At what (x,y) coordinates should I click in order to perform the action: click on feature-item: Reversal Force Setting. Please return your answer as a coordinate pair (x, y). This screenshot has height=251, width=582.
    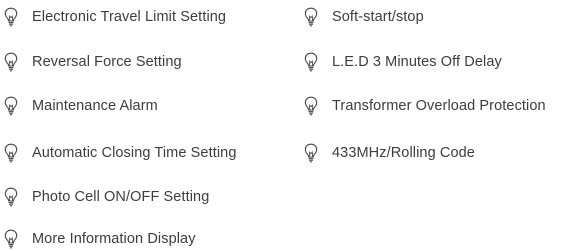
    Looking at the image, I should click on (93, 62).